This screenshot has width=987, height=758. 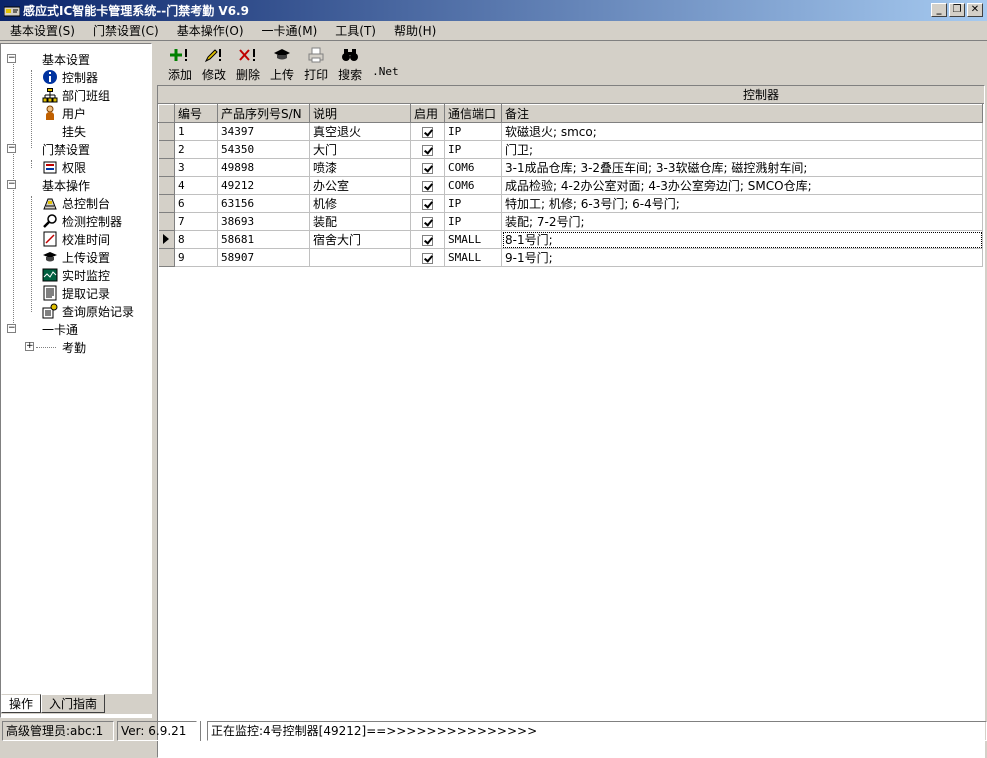 What do you see at coordinates (196, 131) in the screenshot?
I see `cell-id: 1` at bounding box center [196, 131].